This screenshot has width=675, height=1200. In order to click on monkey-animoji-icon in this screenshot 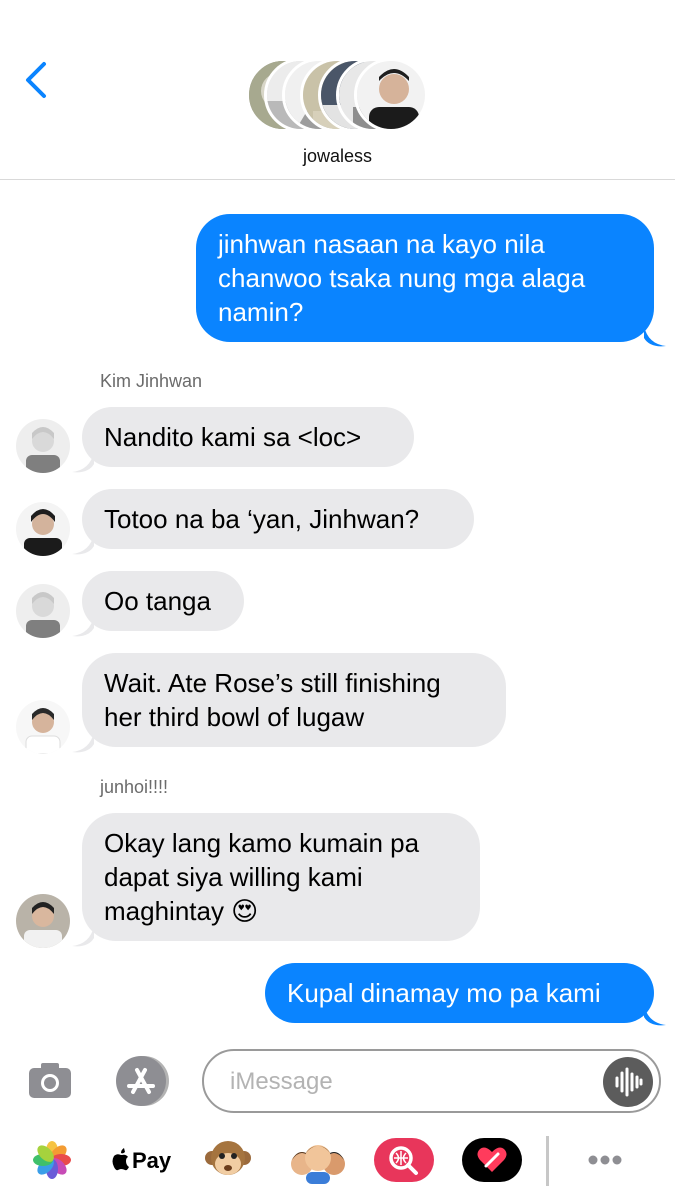, I will do `click(228, 1158)`.